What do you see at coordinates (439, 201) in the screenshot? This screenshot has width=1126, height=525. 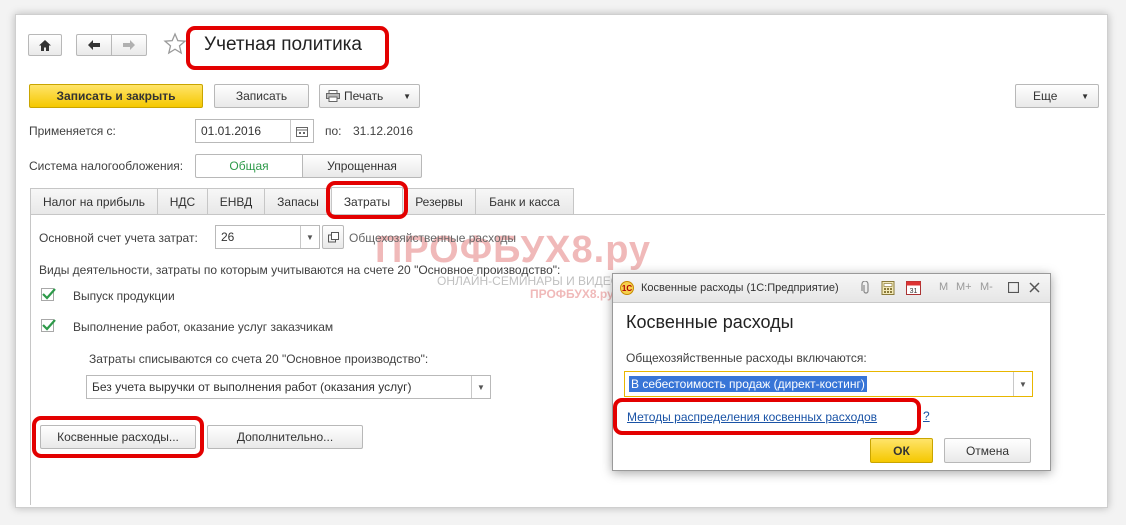 I see `tab-reserves: Резервы` at bounding box center [439, 201].